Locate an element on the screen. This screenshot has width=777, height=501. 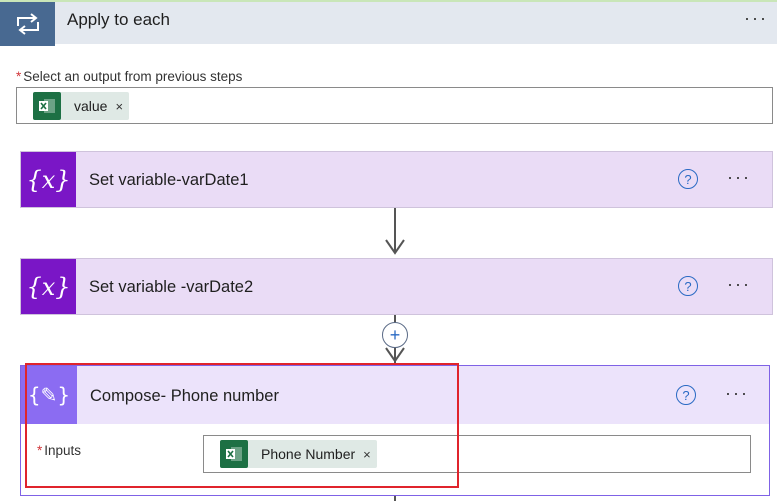
set-variable-2-title: Set variable -varDate2 is located at coordinates (171, 287).